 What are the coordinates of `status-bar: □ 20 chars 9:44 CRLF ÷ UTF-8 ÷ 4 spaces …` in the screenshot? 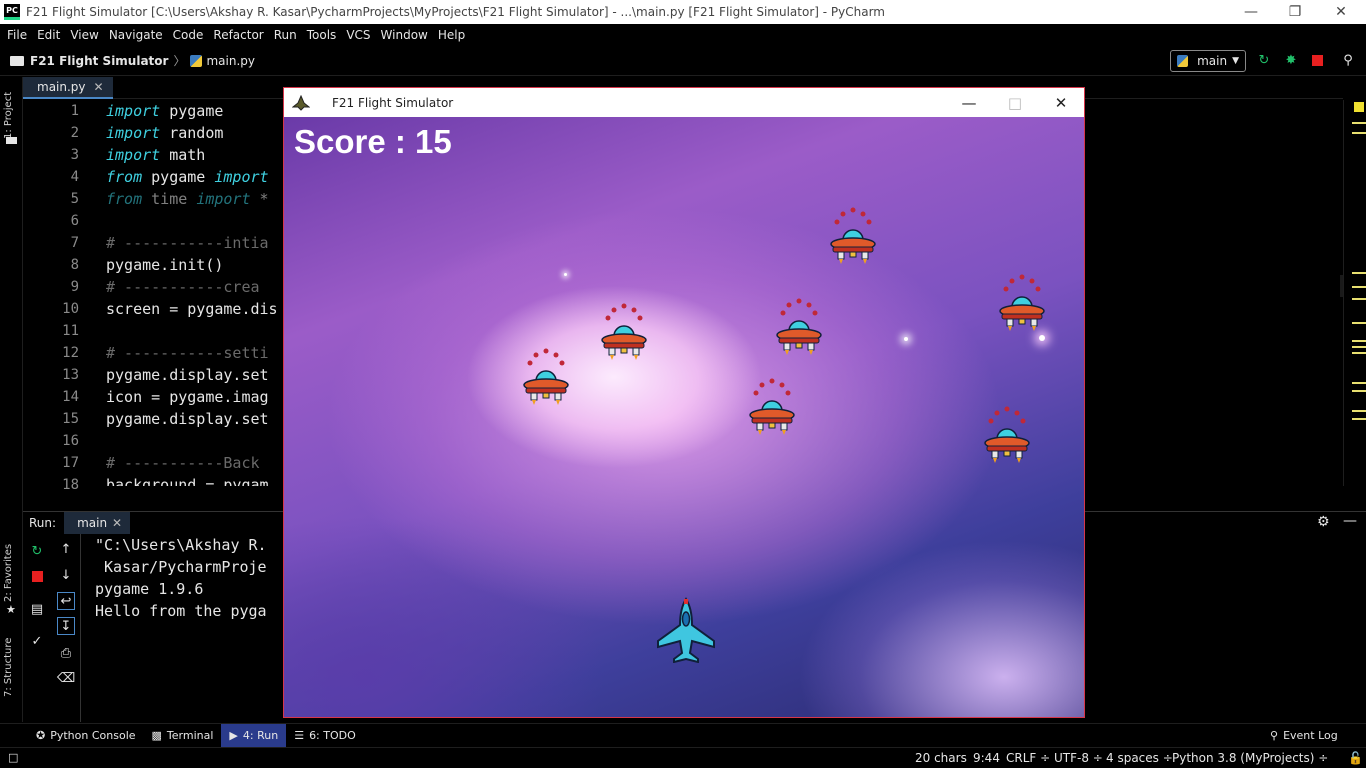 It's located at (683, 757).